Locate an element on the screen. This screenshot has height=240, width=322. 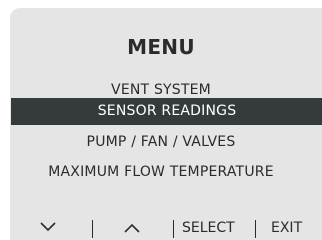
chevron-up-icon is located at coordinates (132, 231).